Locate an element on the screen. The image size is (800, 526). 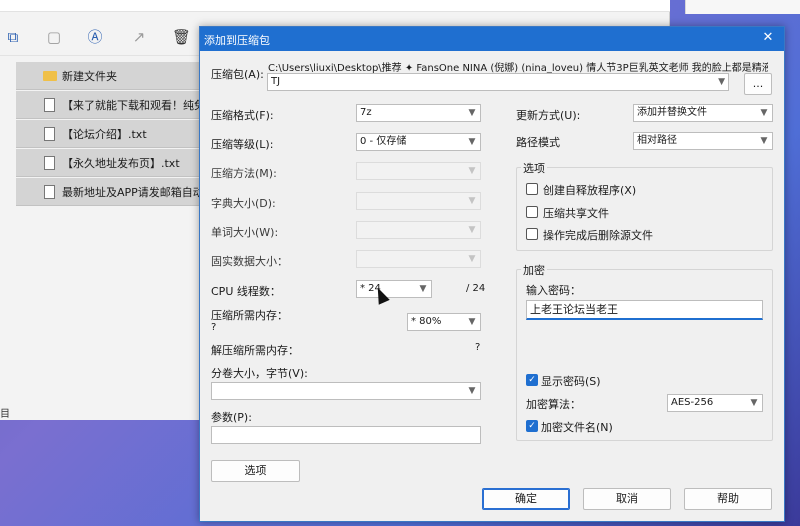
list-item: 【永久地址发布页】.txt is located at coordinates (111, 163).